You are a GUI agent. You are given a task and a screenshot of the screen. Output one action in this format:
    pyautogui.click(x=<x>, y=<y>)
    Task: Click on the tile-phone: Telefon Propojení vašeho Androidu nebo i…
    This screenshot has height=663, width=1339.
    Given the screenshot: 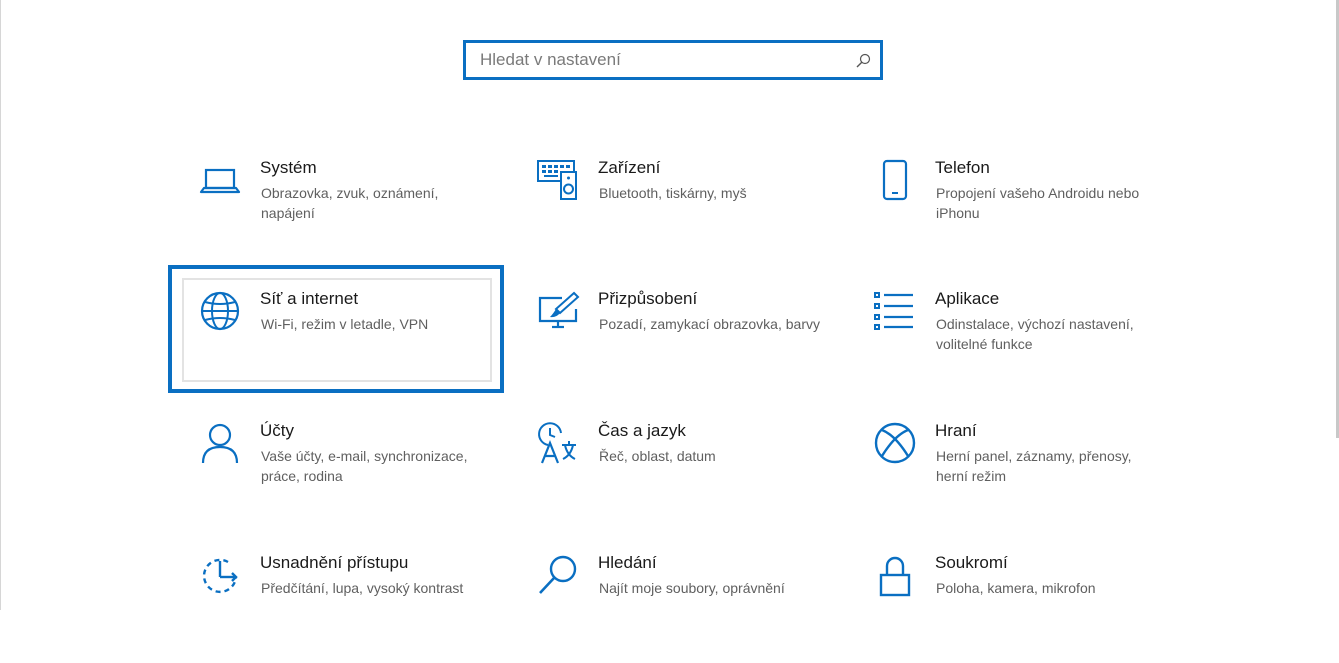 What is the action you would take?
    pyautogui.click(x=1008, y=213)
    